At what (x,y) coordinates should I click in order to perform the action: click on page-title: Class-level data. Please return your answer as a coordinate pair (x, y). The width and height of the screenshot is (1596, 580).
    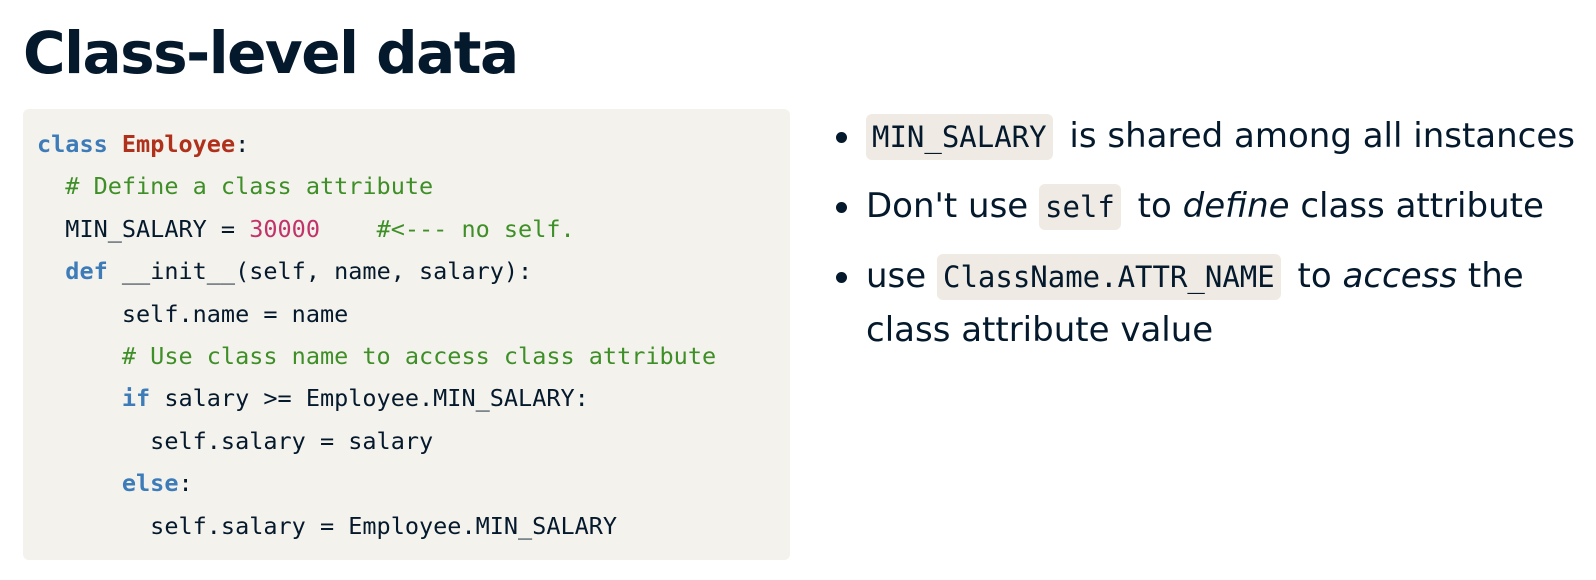
    Looking at the image, I should click on (271, 53).